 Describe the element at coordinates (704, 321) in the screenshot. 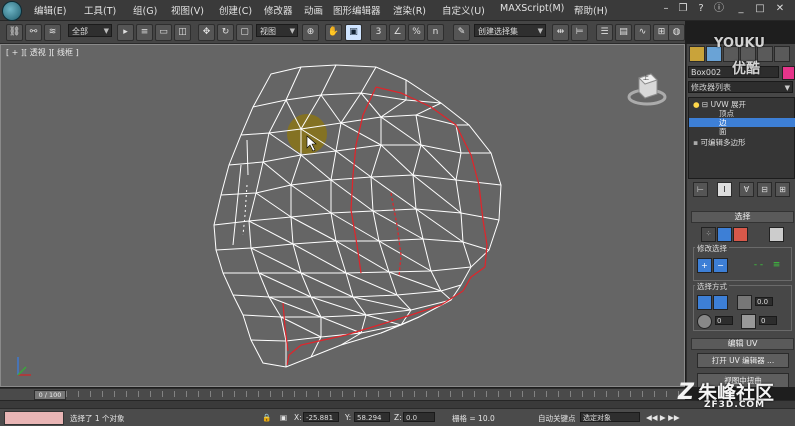

I see `select-by-smoothing-icon` at that location.